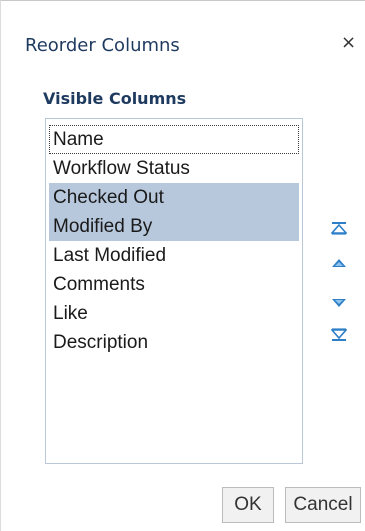 The image size is (365, 531). What do you see at coordinates (174, 255) in the screenshot?
I see `list-item-last-modified: Last Modified` at bounding box center [174, 255].